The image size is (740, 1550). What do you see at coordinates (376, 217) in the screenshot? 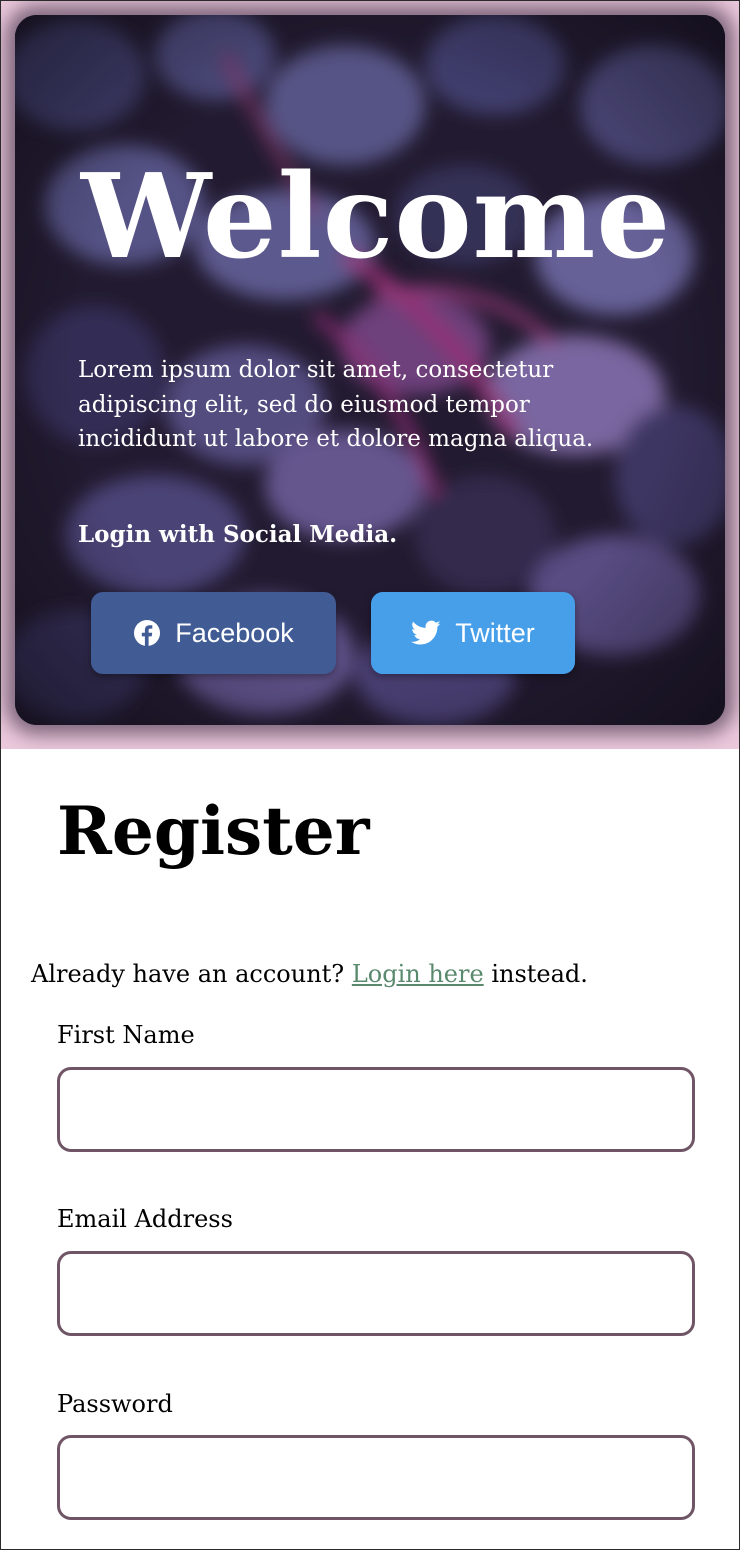
I see `hero-title: Welcome` at bounding box center [376, 217].